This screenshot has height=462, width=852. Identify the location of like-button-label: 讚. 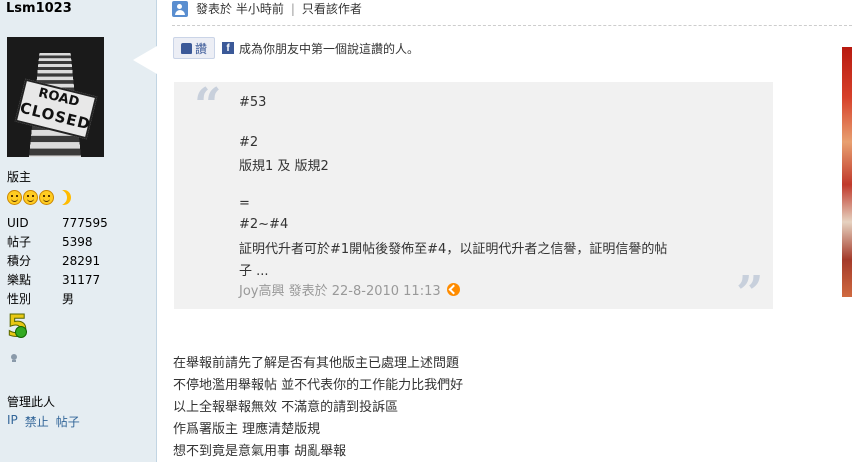
(200, 48).